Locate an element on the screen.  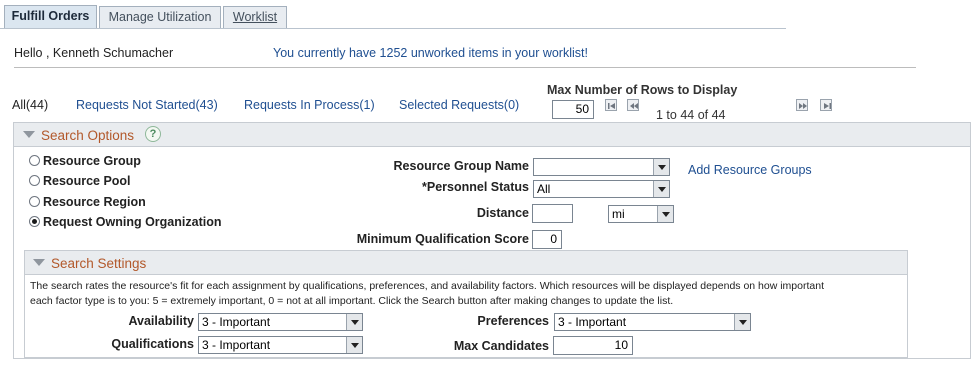
min-qual-score-label: Minimum Qualification Score is located at coordinates (442, 239).